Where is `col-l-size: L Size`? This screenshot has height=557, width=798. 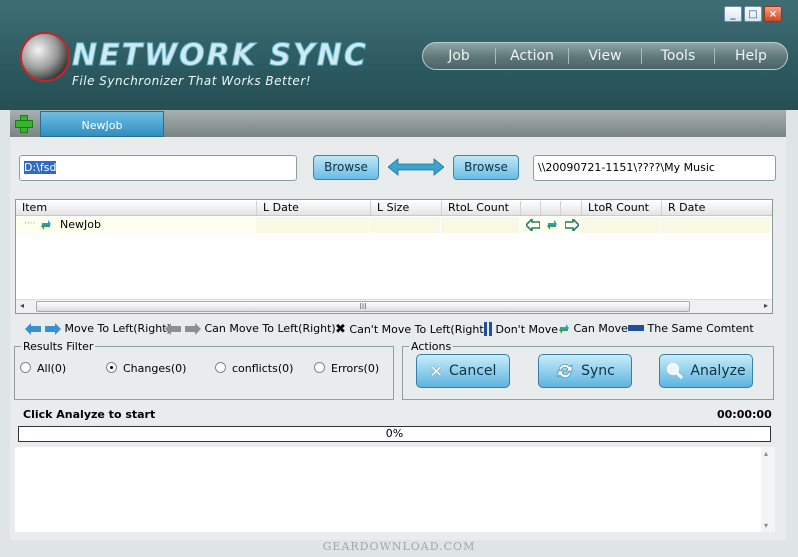
col-l-size: L Size is located at coordinates (389, 208).